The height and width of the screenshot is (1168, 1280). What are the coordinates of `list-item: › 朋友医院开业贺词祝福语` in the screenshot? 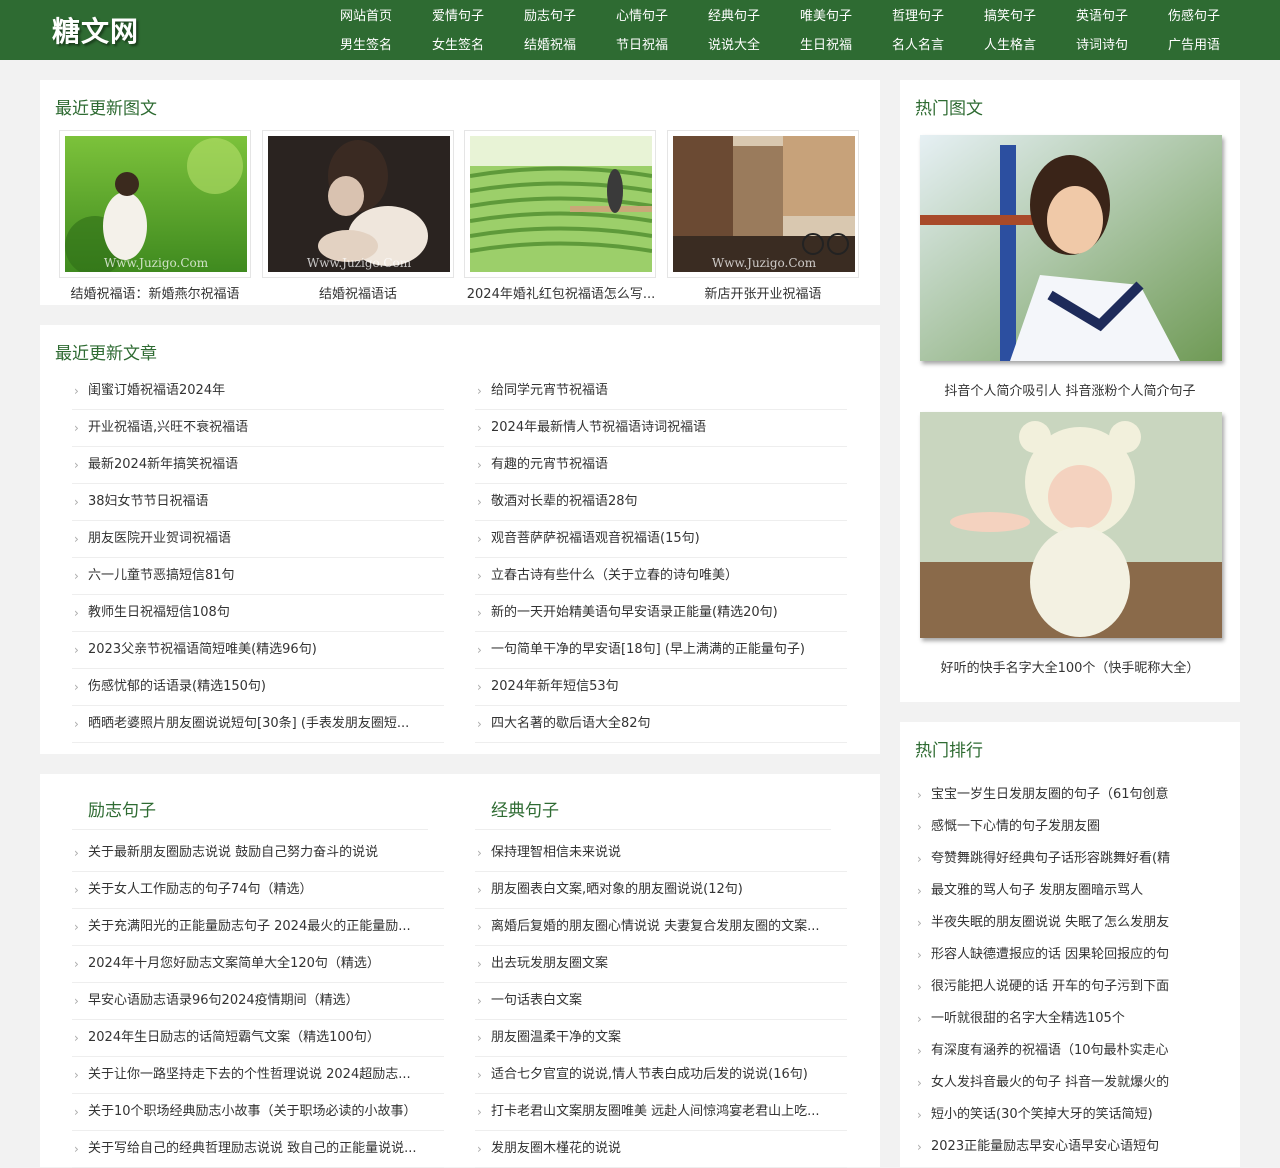 It's located at (258, 539).